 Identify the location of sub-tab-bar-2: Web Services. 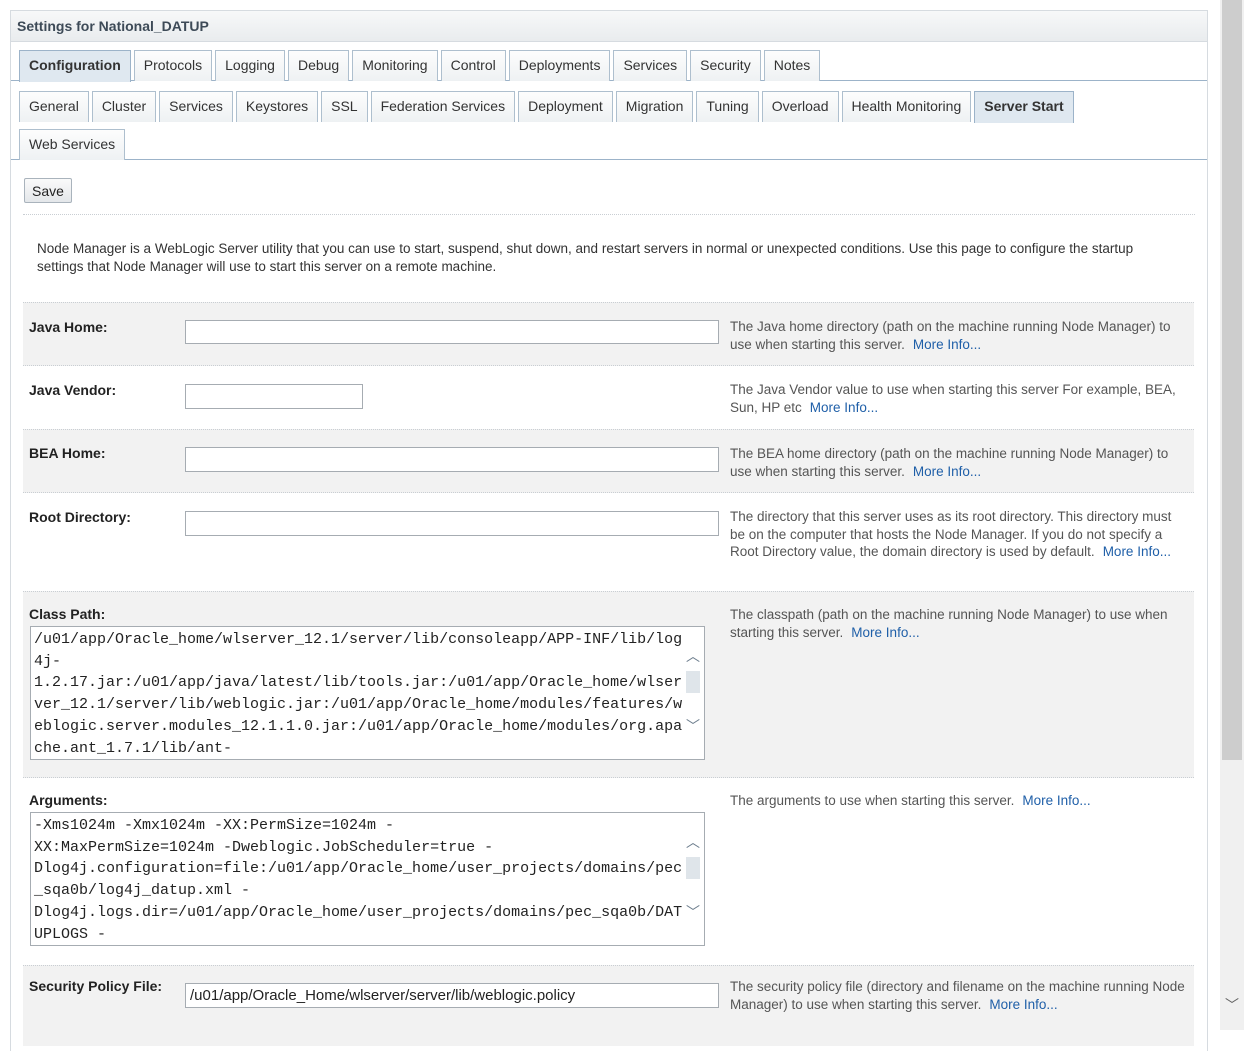
(613, 144).